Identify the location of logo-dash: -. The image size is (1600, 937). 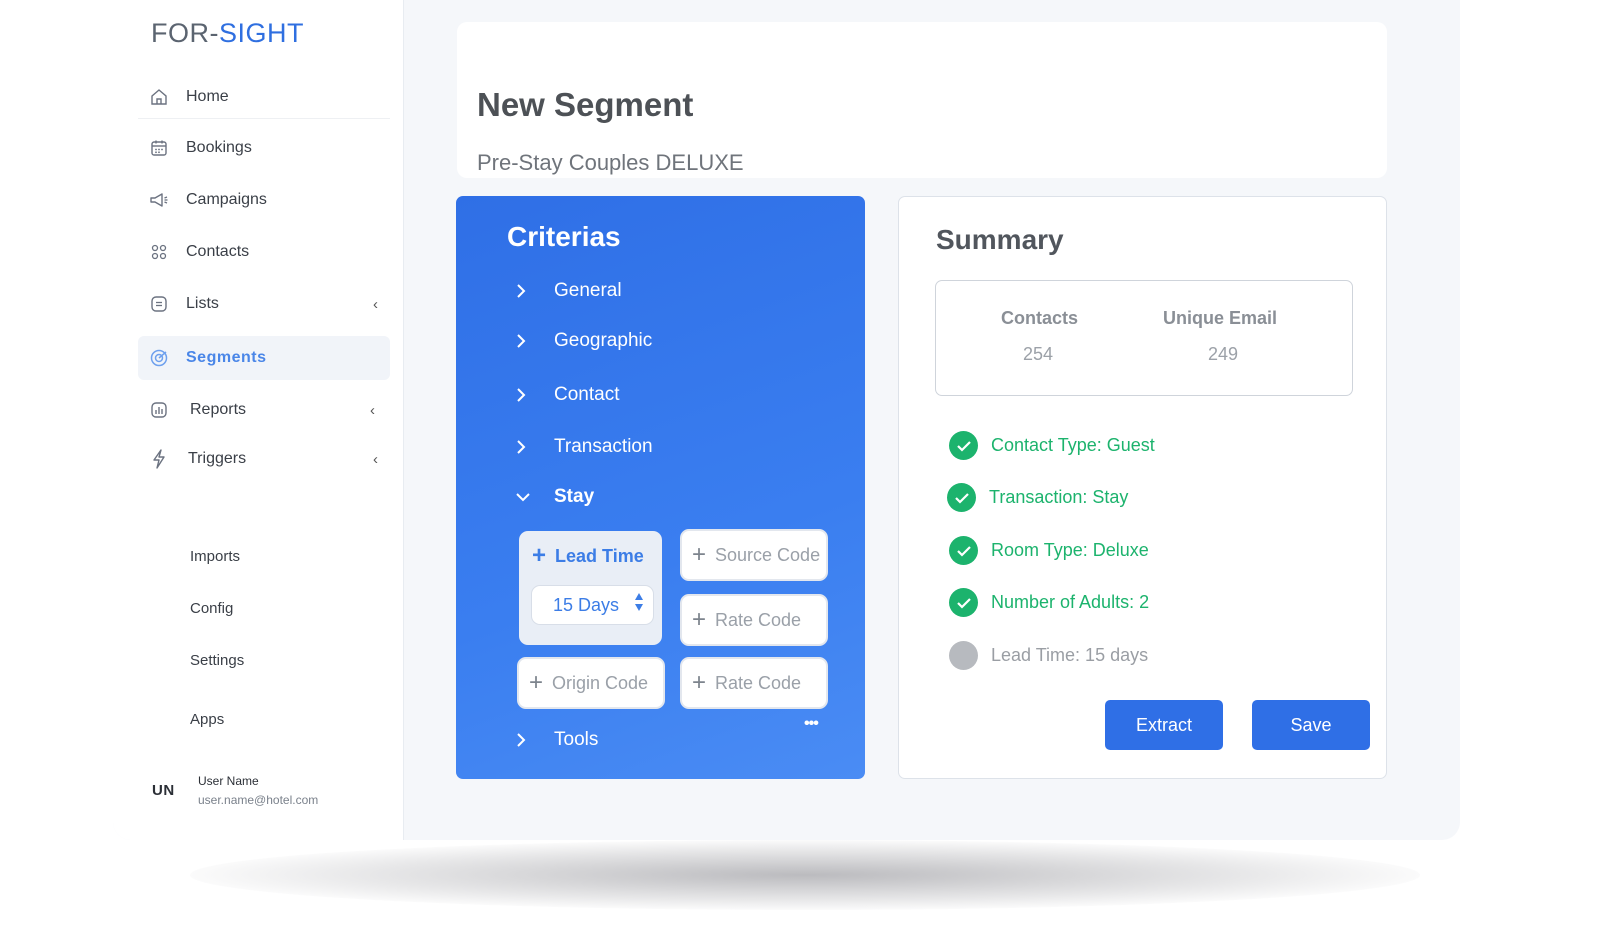
(214, 33).